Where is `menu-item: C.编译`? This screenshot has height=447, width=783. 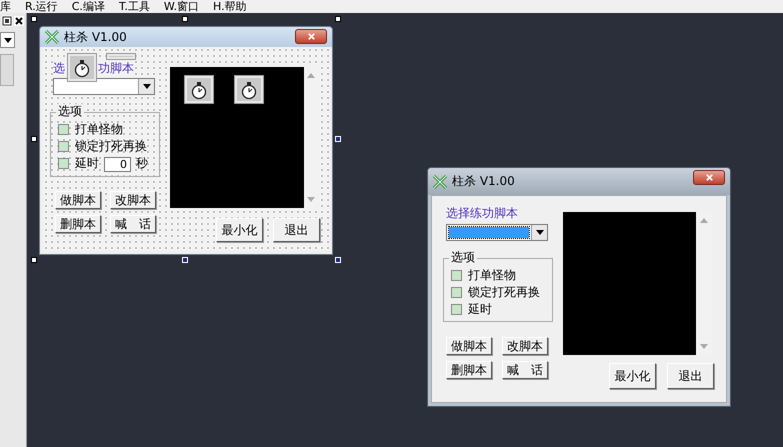 menu-item: C.编译 is located at coordinates (88, 6).